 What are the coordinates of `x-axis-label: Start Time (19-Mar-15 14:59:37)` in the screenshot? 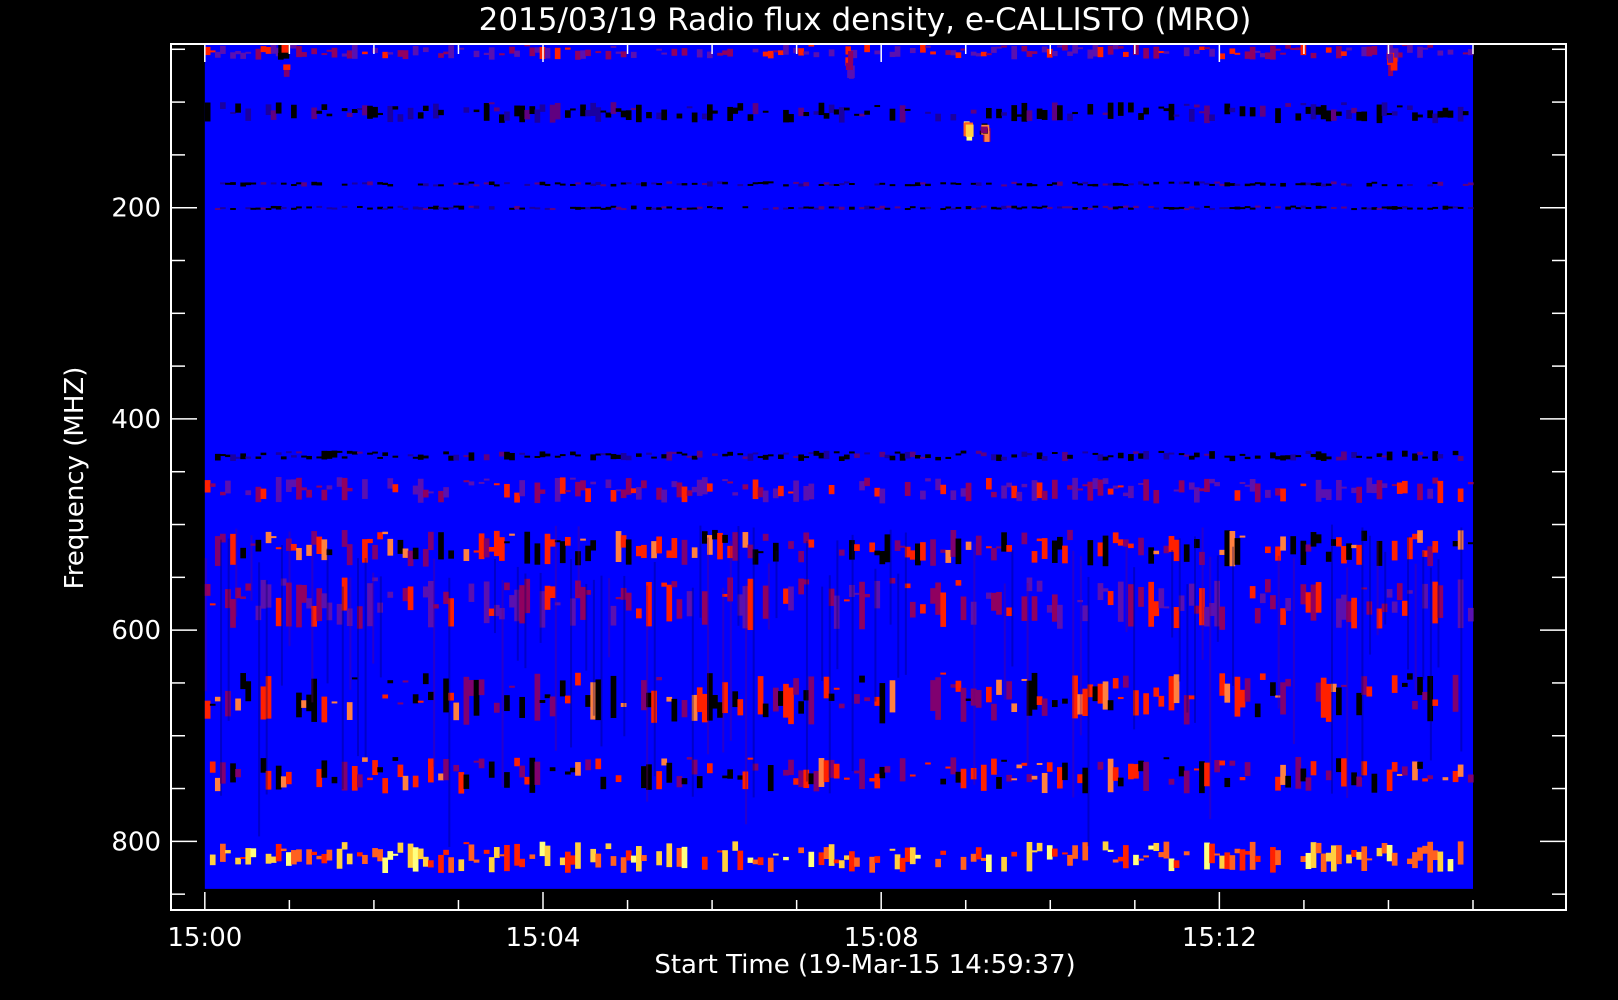 It's located at (864, 965).